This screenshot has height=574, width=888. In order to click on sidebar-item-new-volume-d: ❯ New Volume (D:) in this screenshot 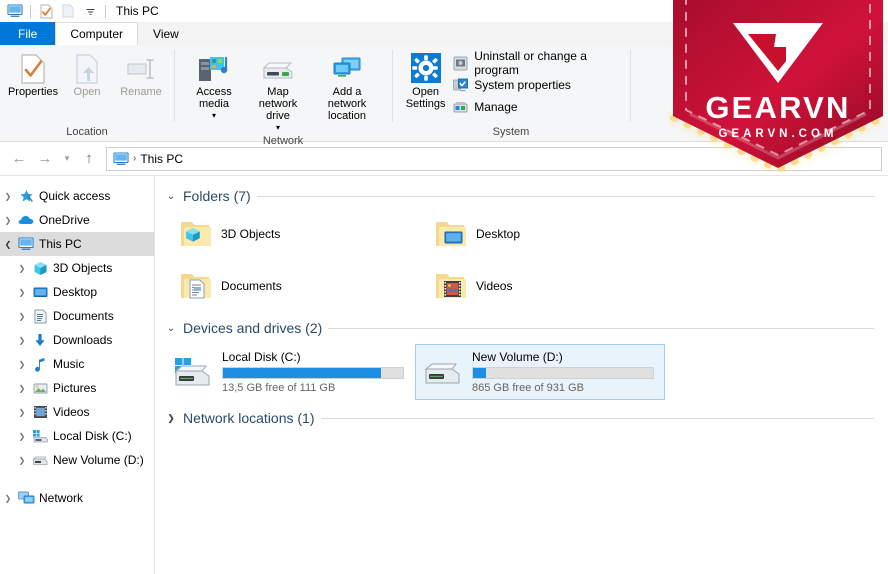, I will do `click(77, 460)`.